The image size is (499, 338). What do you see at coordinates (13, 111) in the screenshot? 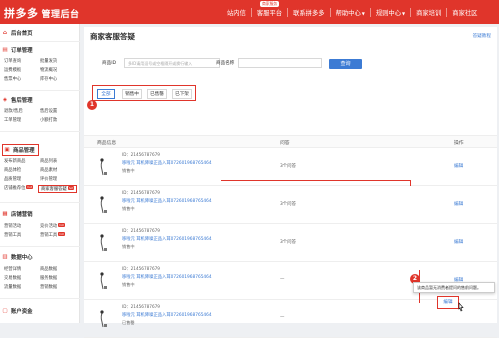
I see `sidebar-item-refund: 退款/售后` at bounding box center [13, 111].